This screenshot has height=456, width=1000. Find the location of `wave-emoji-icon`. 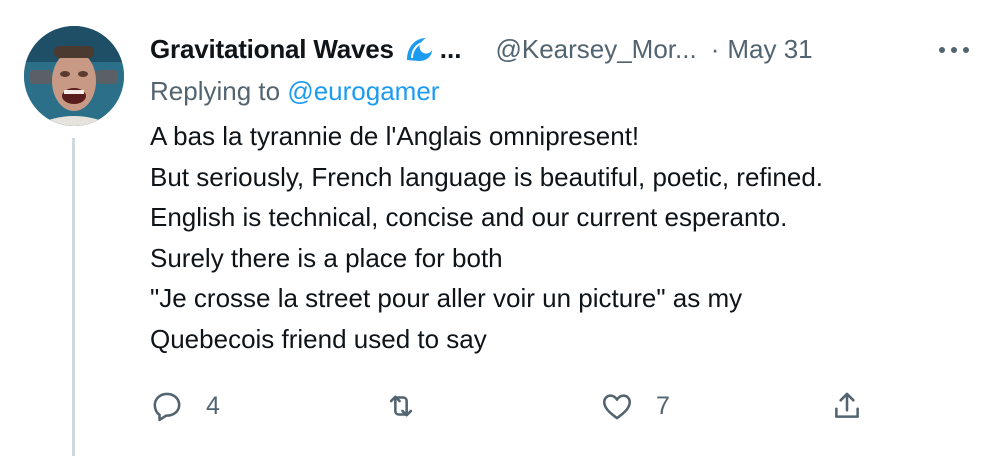

wave-emoji-icon is located at coordinates (419, 49).